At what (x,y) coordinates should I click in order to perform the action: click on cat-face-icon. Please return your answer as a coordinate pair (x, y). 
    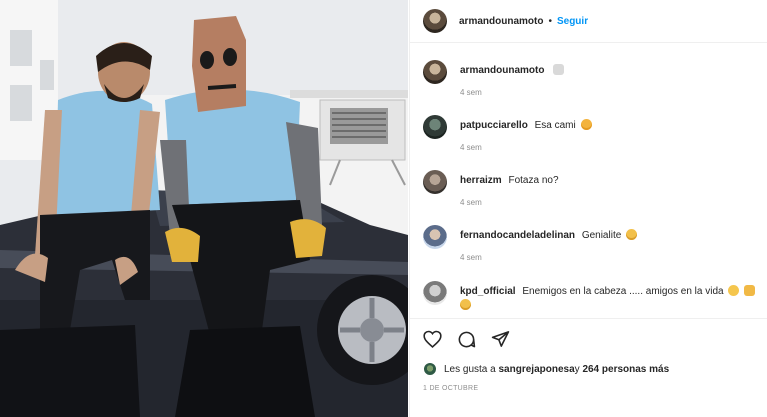
    Looking at the image, I should click on (559, 69).